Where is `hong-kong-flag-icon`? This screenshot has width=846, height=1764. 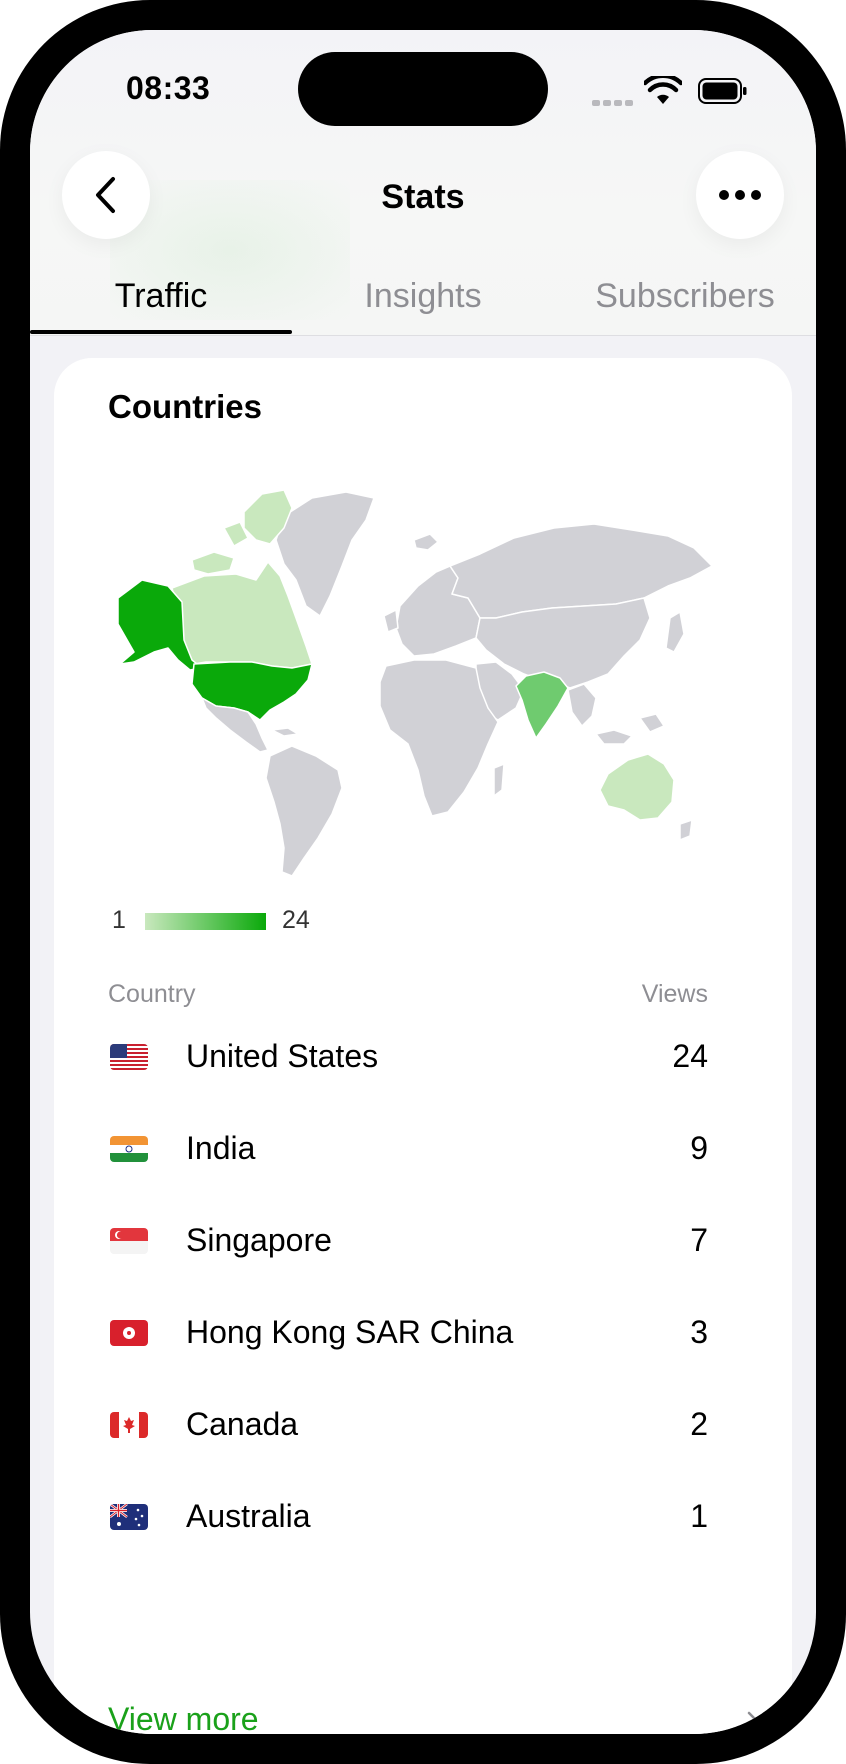 hong-kong-flag-icon is located at coordinates (129, 1333).